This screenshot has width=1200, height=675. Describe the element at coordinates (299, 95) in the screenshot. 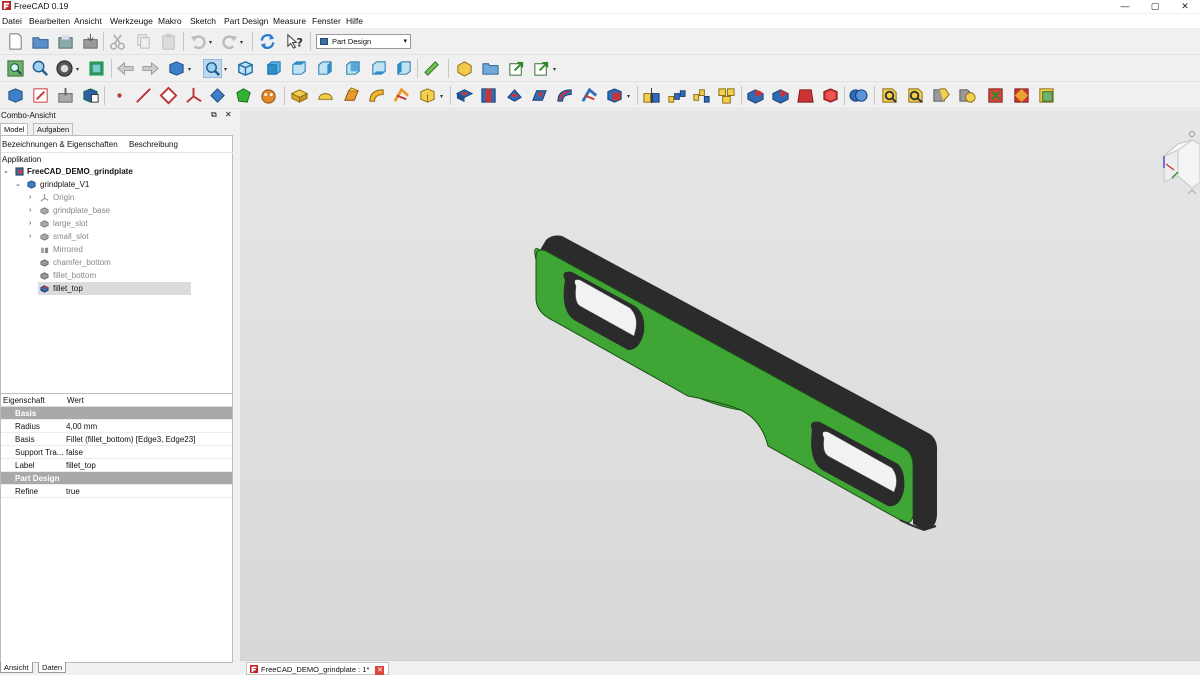

I see `pad-icon` at that location.